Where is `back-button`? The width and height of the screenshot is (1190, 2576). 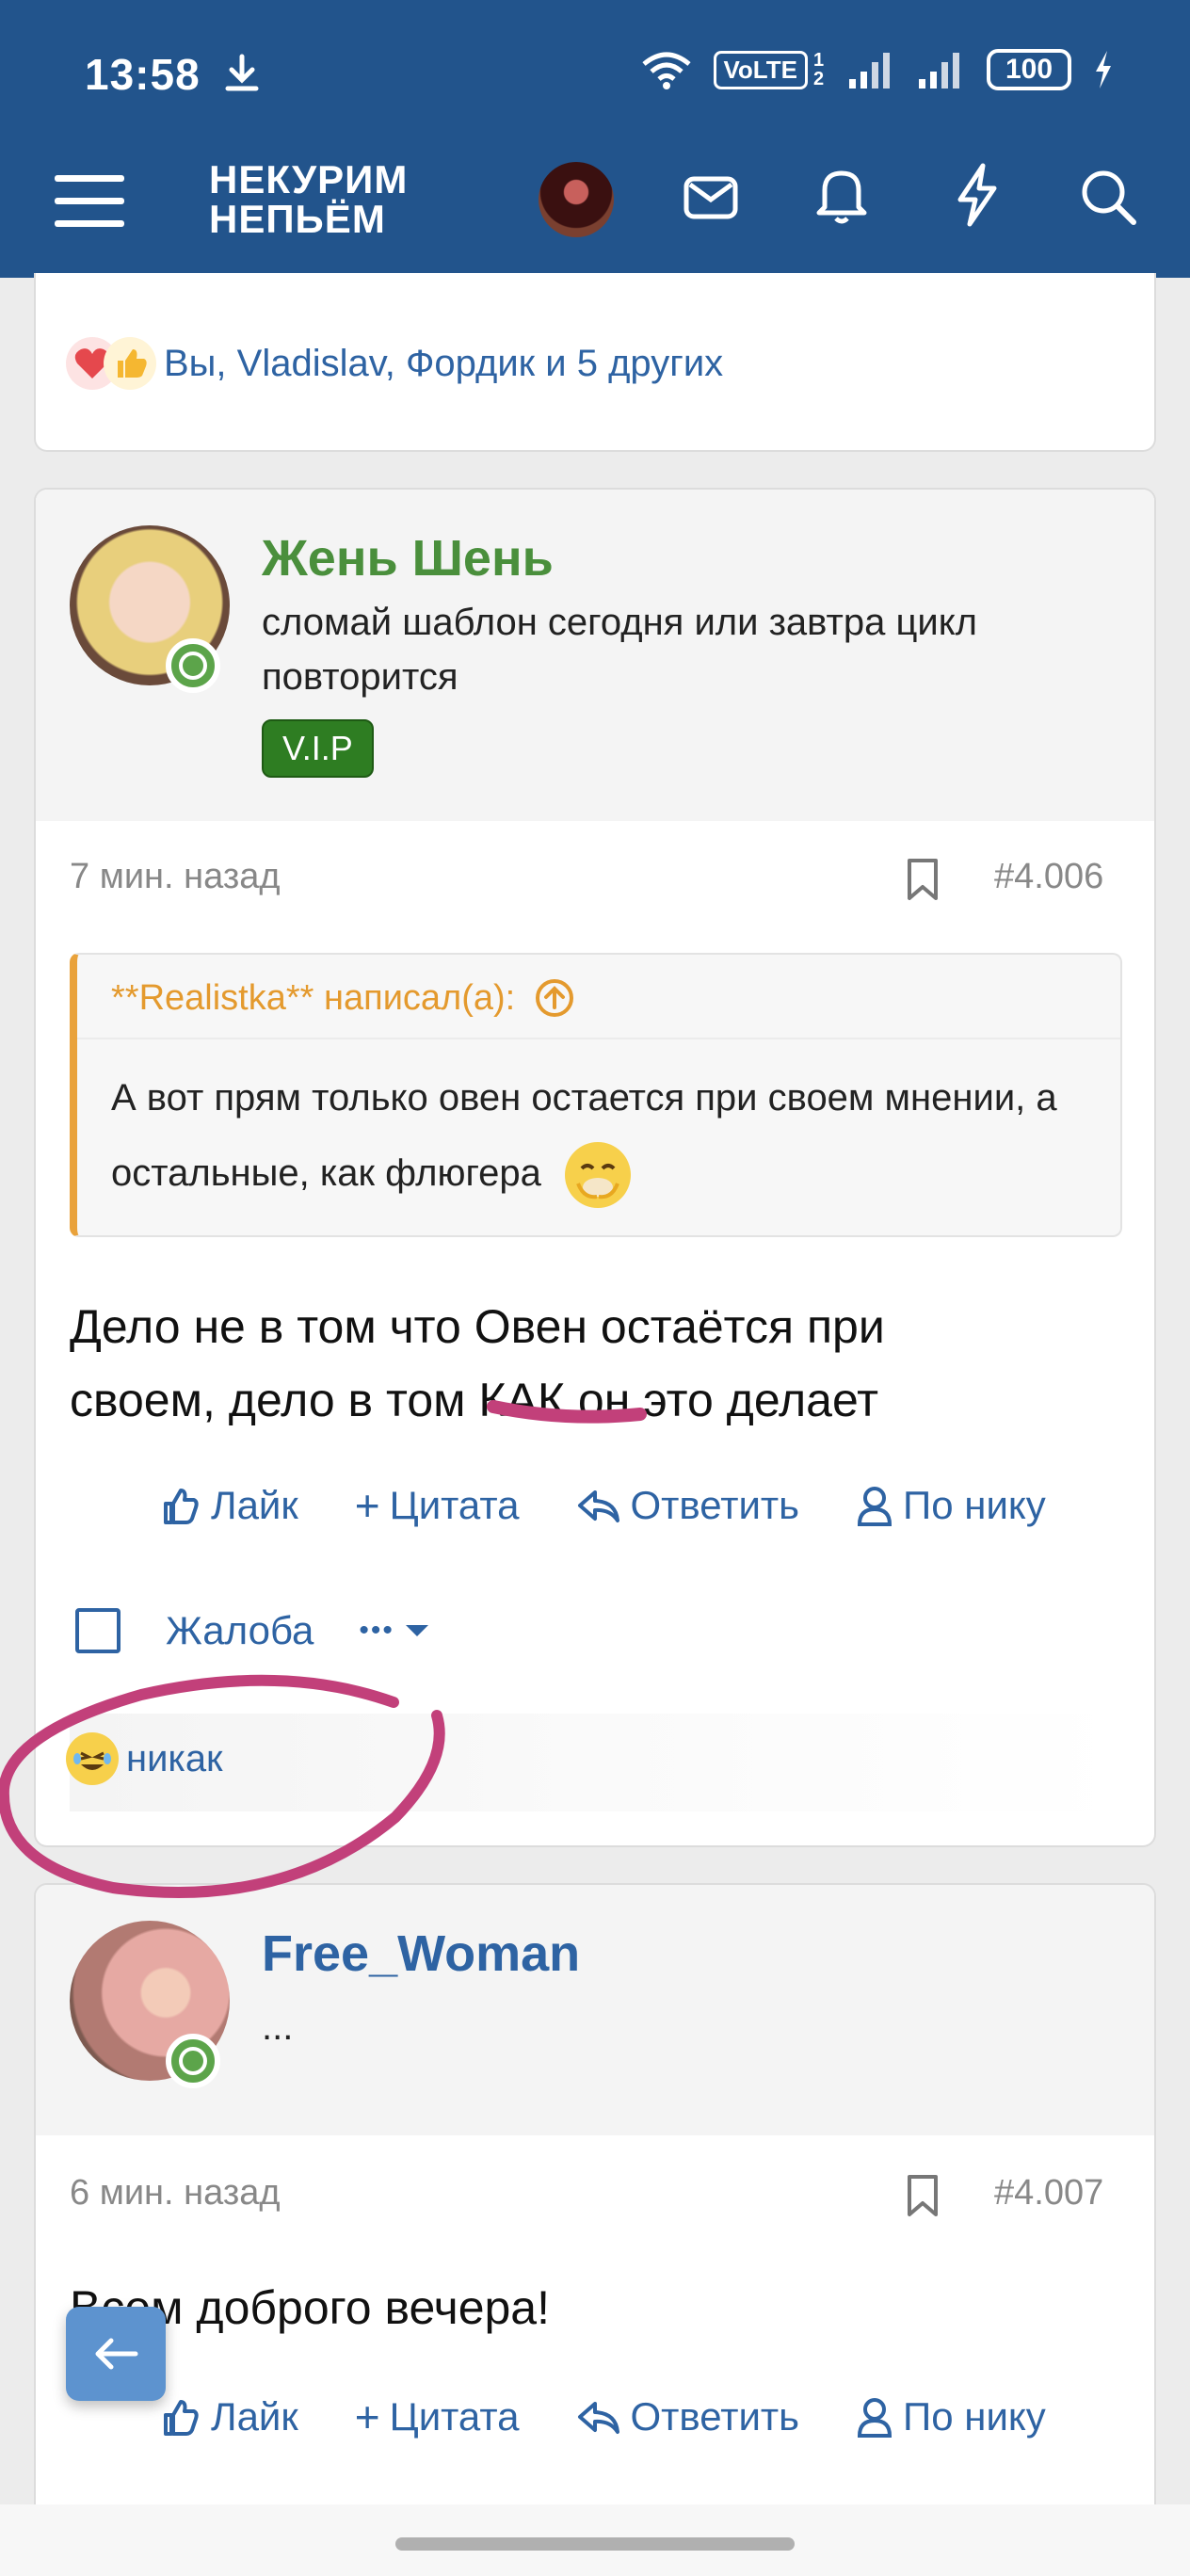 back-button is located at coordinates (116, 2354).